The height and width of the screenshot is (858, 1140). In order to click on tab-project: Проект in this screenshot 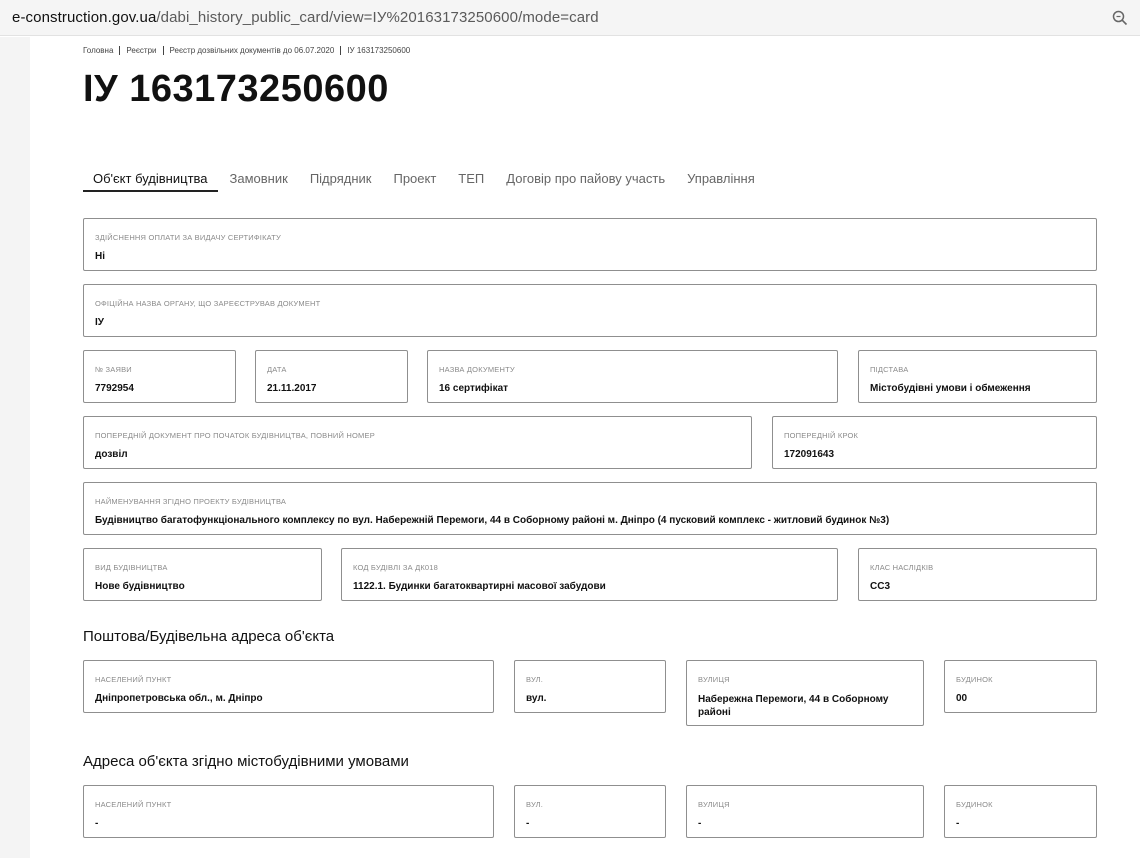, I will do `click(414, 179)`.